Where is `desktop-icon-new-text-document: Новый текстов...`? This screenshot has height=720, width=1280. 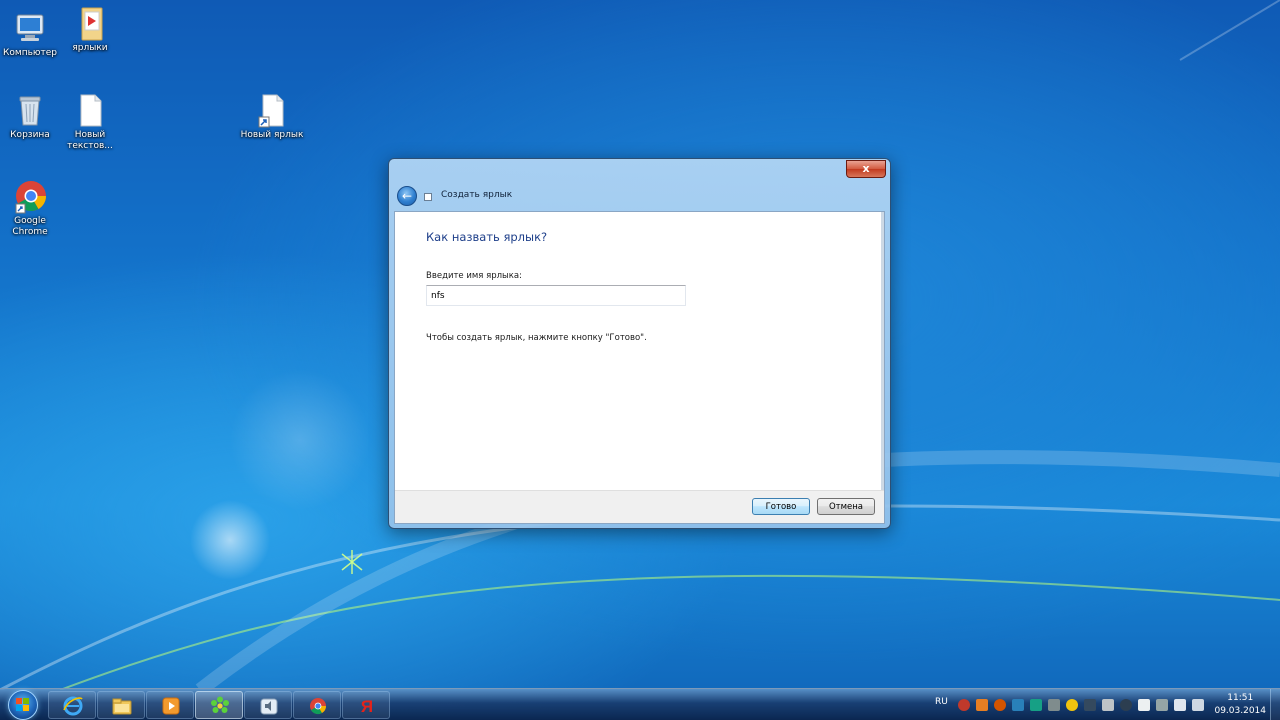 desktop-icon-new-text-document: Новый текстов... is located at coordinates (90, 122).